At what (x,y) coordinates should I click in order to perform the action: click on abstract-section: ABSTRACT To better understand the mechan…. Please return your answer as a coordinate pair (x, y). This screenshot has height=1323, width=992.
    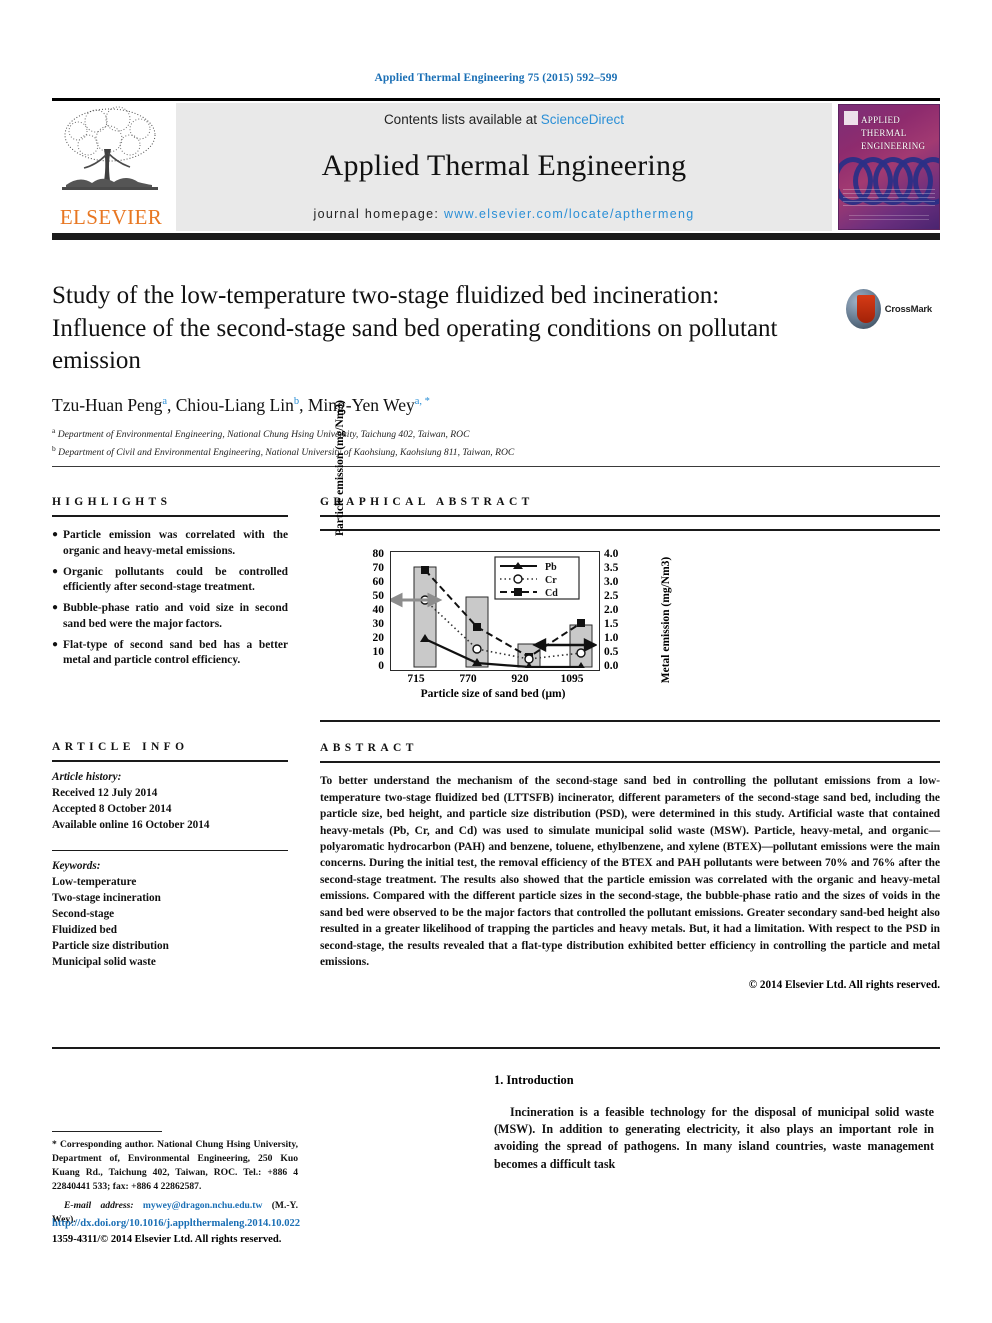
    Looking at the image, I should click on (630, 866).